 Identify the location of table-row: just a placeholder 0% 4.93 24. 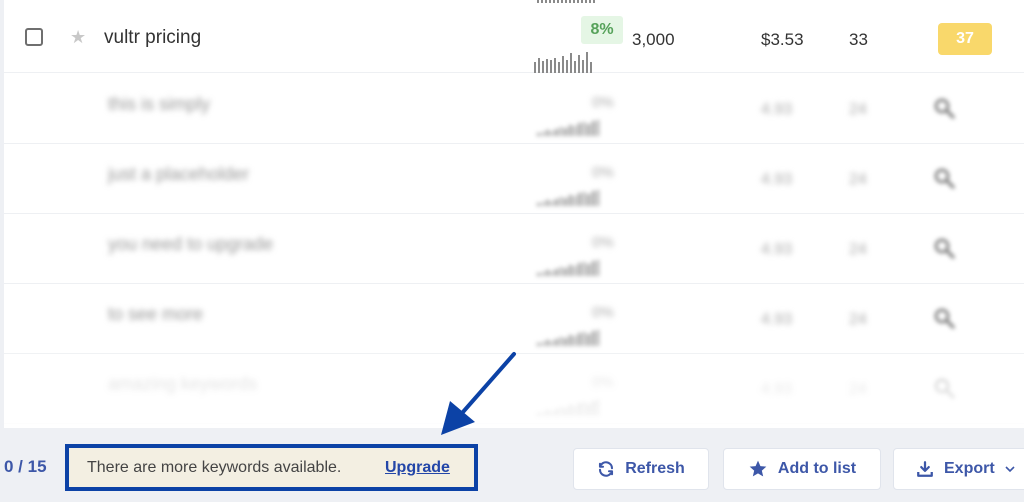
(514, 179).